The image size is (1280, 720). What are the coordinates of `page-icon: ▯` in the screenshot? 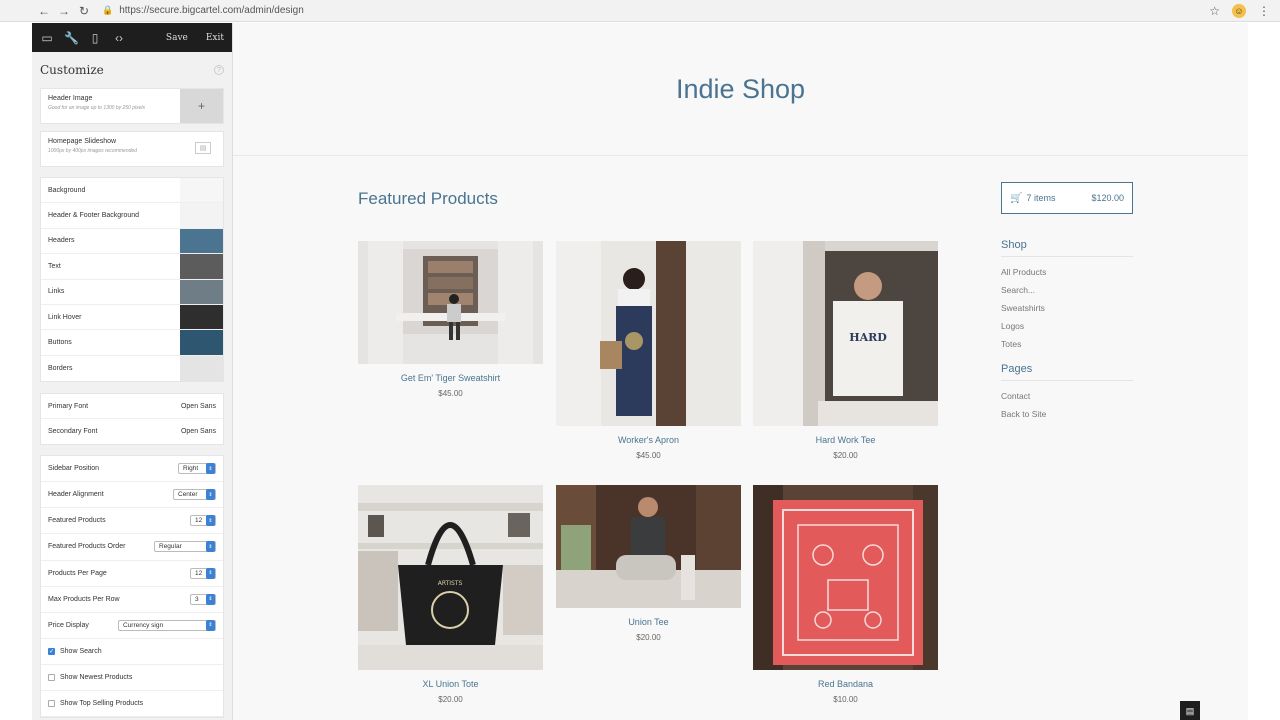 It's located at (95, 38).